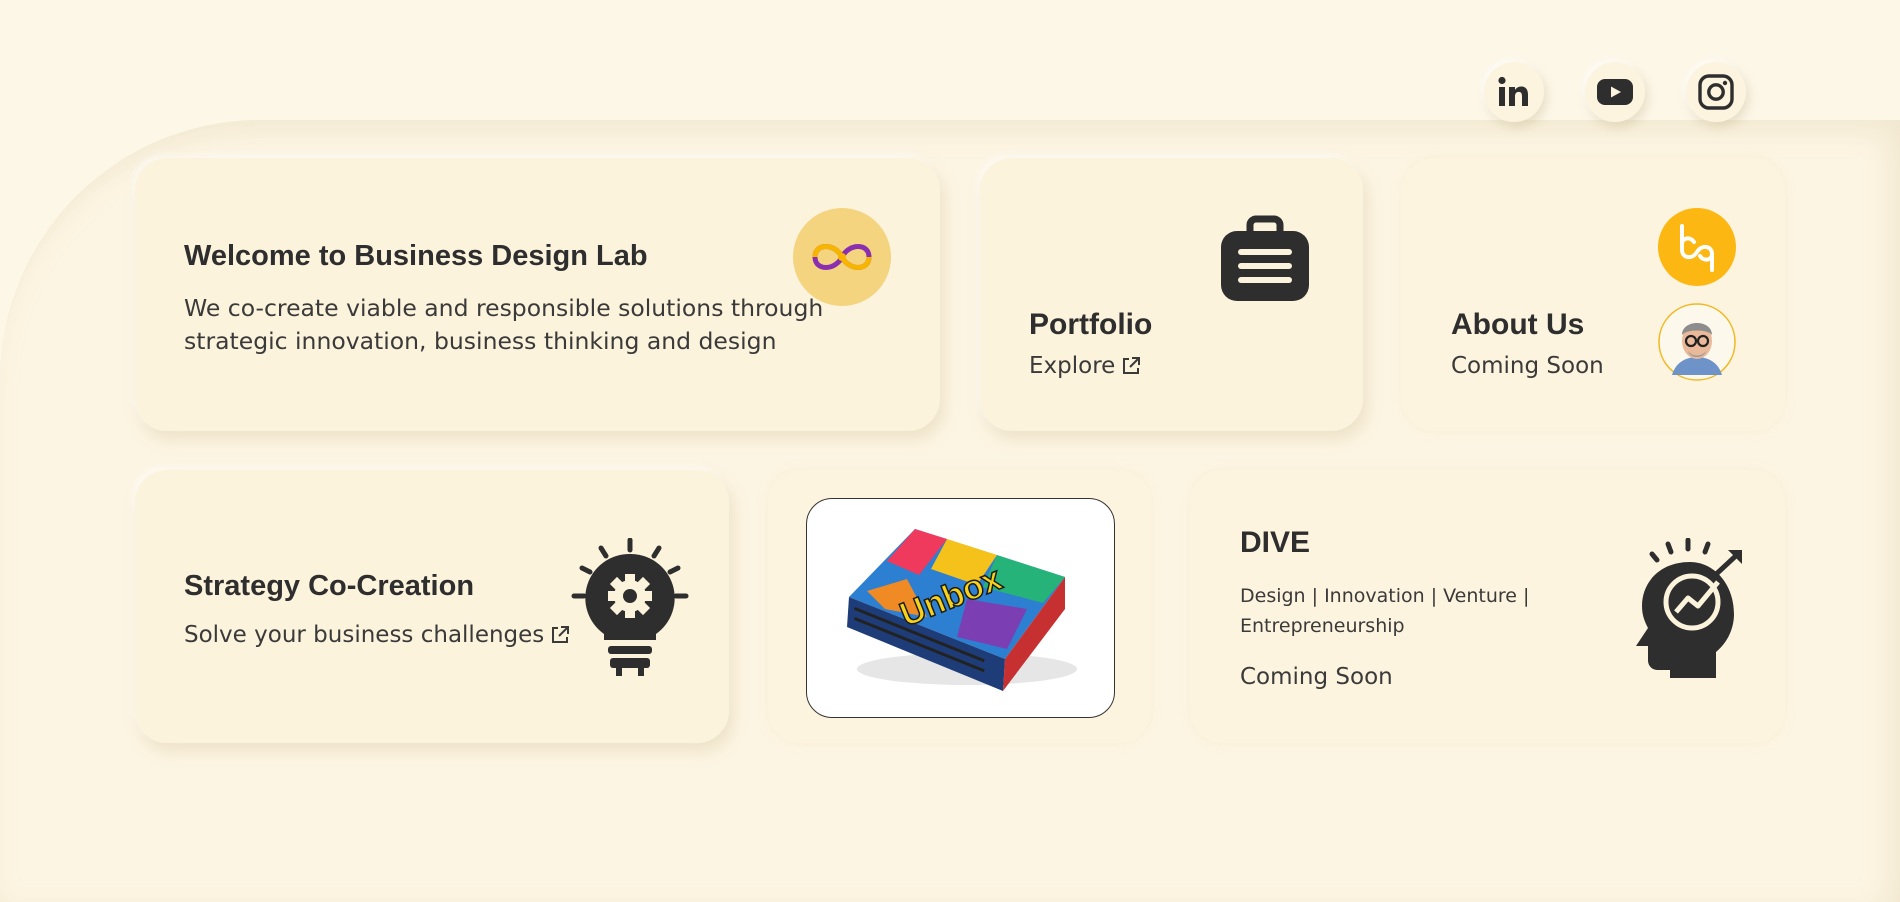 This screenshot has width=1900, height=902. What do you see at coordinates (1316, 677) in the screenshot?
I see `dive-status: Coming Soon` at bounding box center [1316, 677].